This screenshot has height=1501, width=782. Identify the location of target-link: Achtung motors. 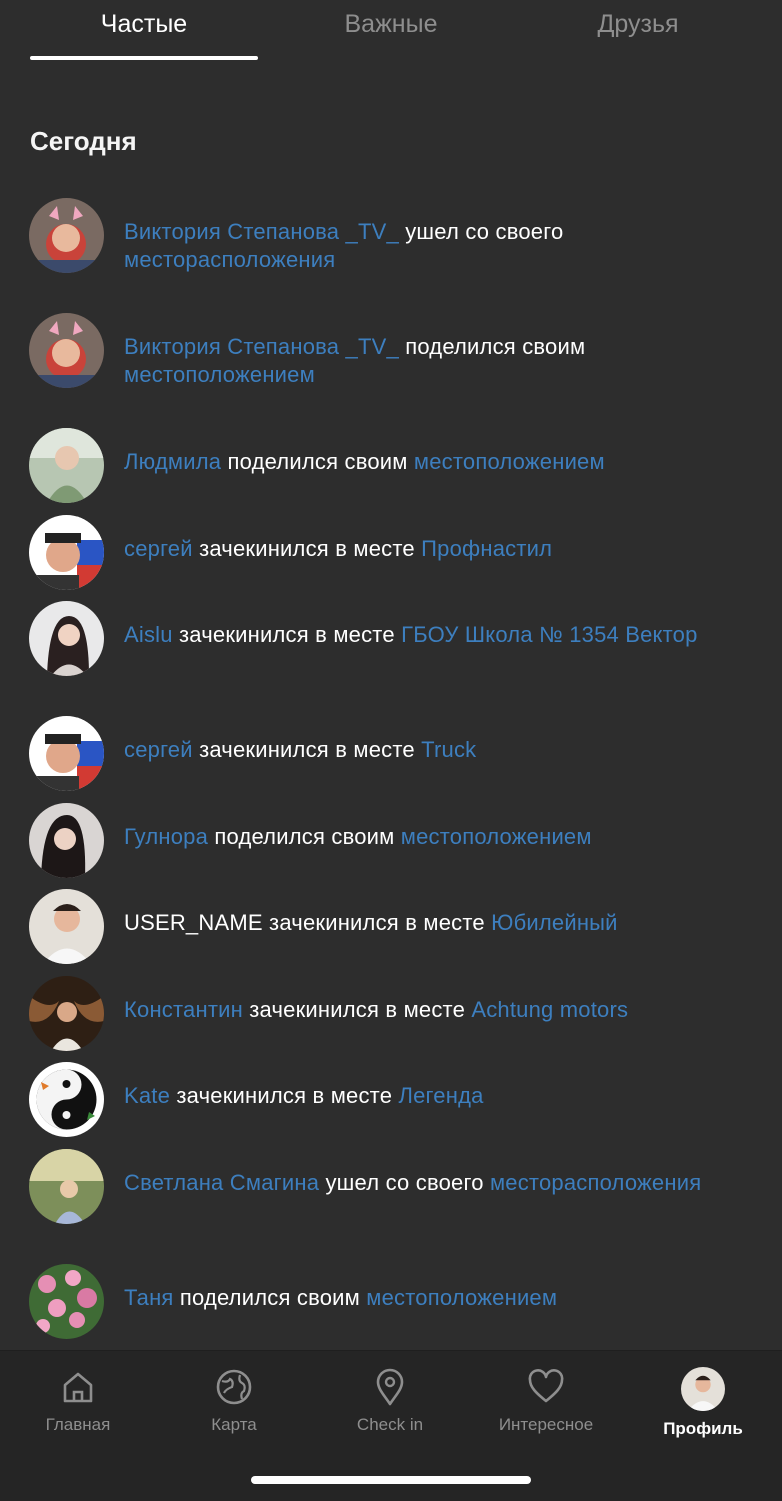
(549, 1009).